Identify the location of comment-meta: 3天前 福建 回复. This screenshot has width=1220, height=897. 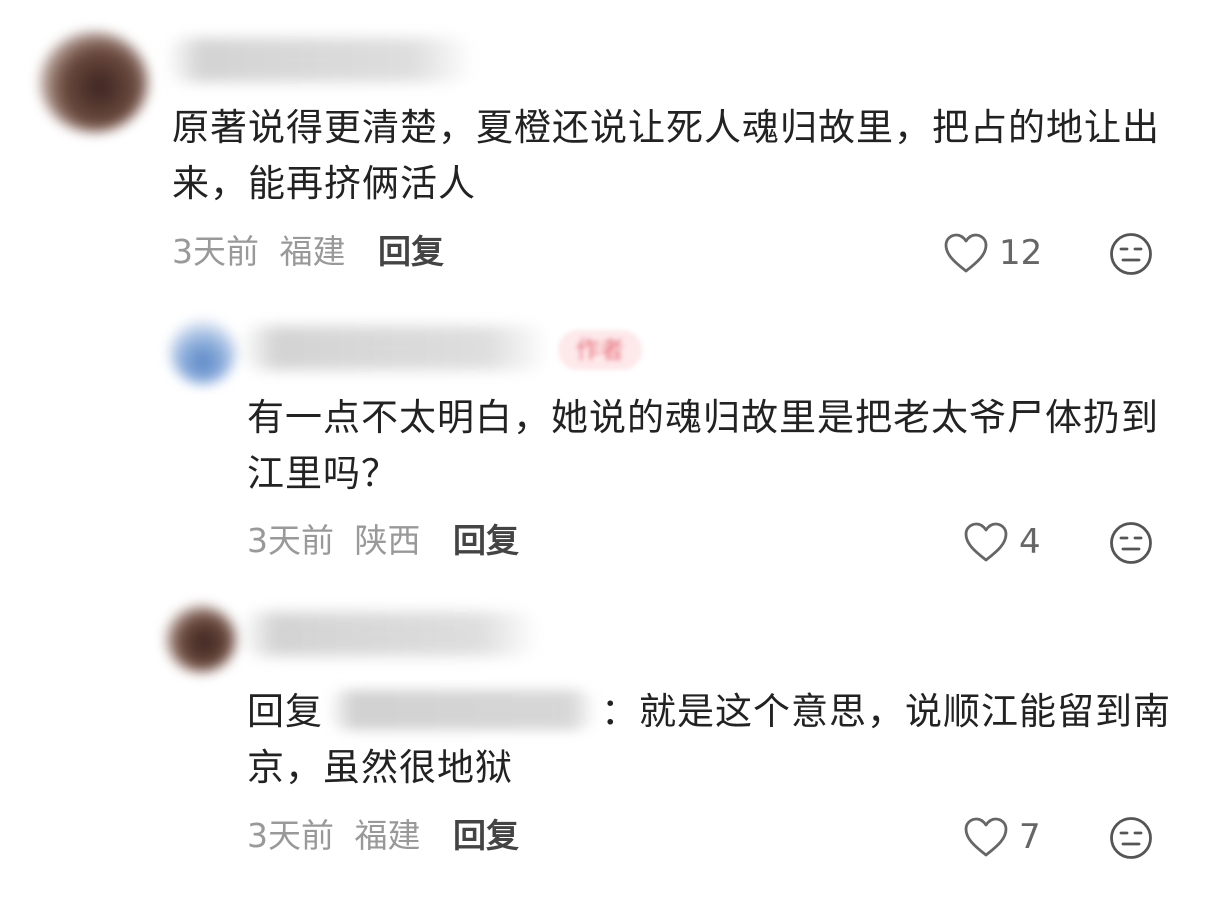
(383, 836).